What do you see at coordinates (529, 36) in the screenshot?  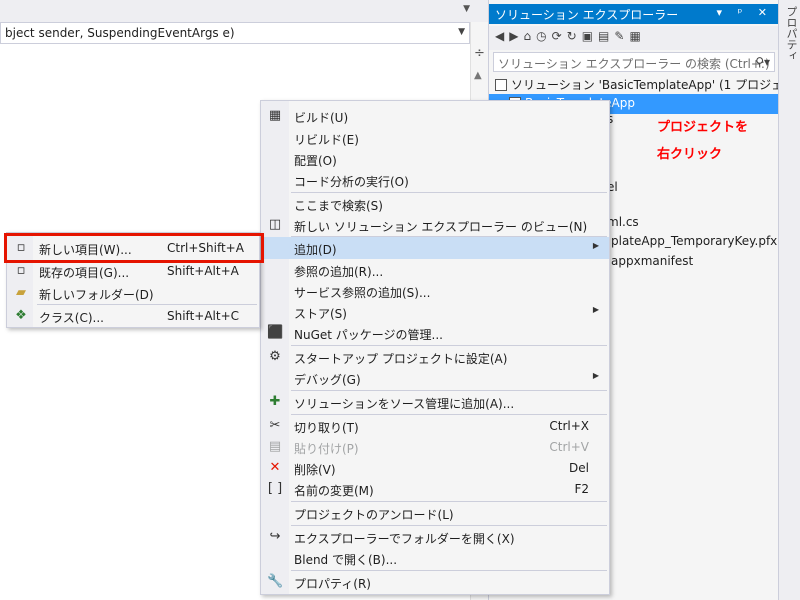 I see `home-icon: ⌂` at bounding box center [529, 36].